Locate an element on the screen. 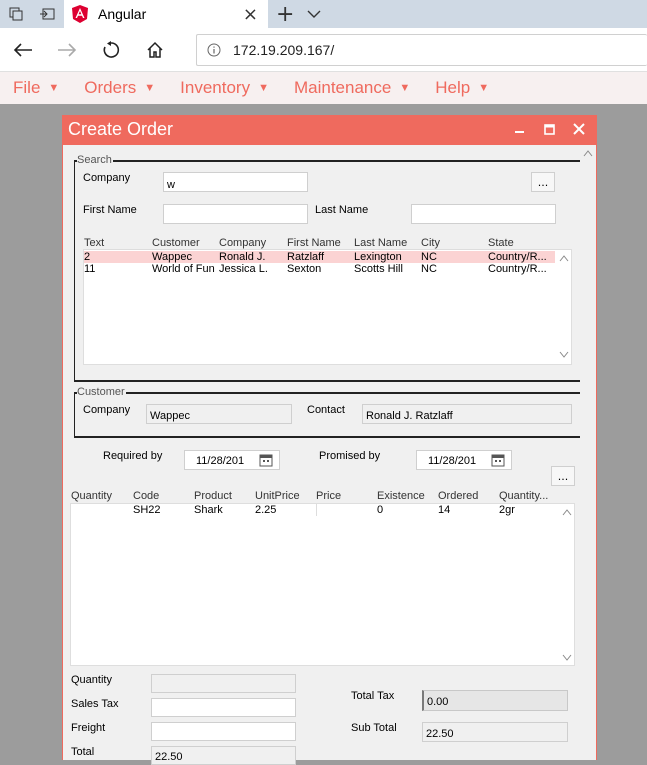  search-legend: Search is located at coordinates (95, 160).